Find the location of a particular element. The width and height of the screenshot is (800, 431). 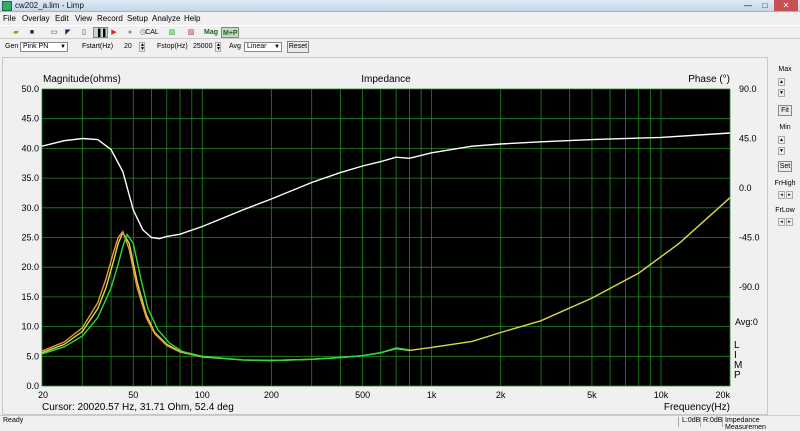

x-tick-label: 100 is located at coordinates (202, 395).